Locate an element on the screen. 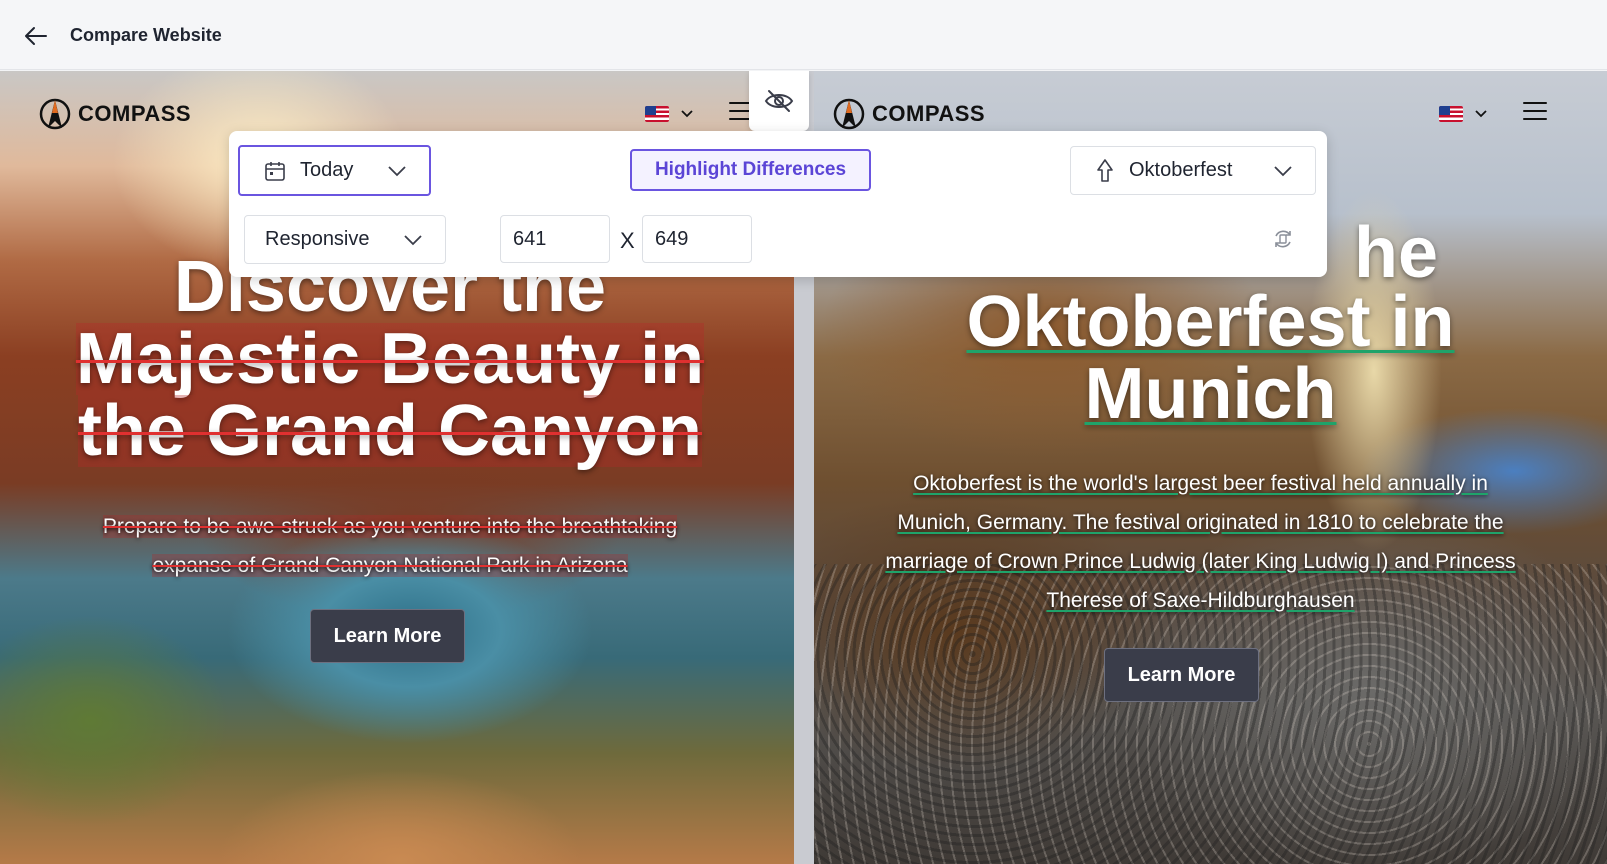  width-input is located at coordinates (555, 239).